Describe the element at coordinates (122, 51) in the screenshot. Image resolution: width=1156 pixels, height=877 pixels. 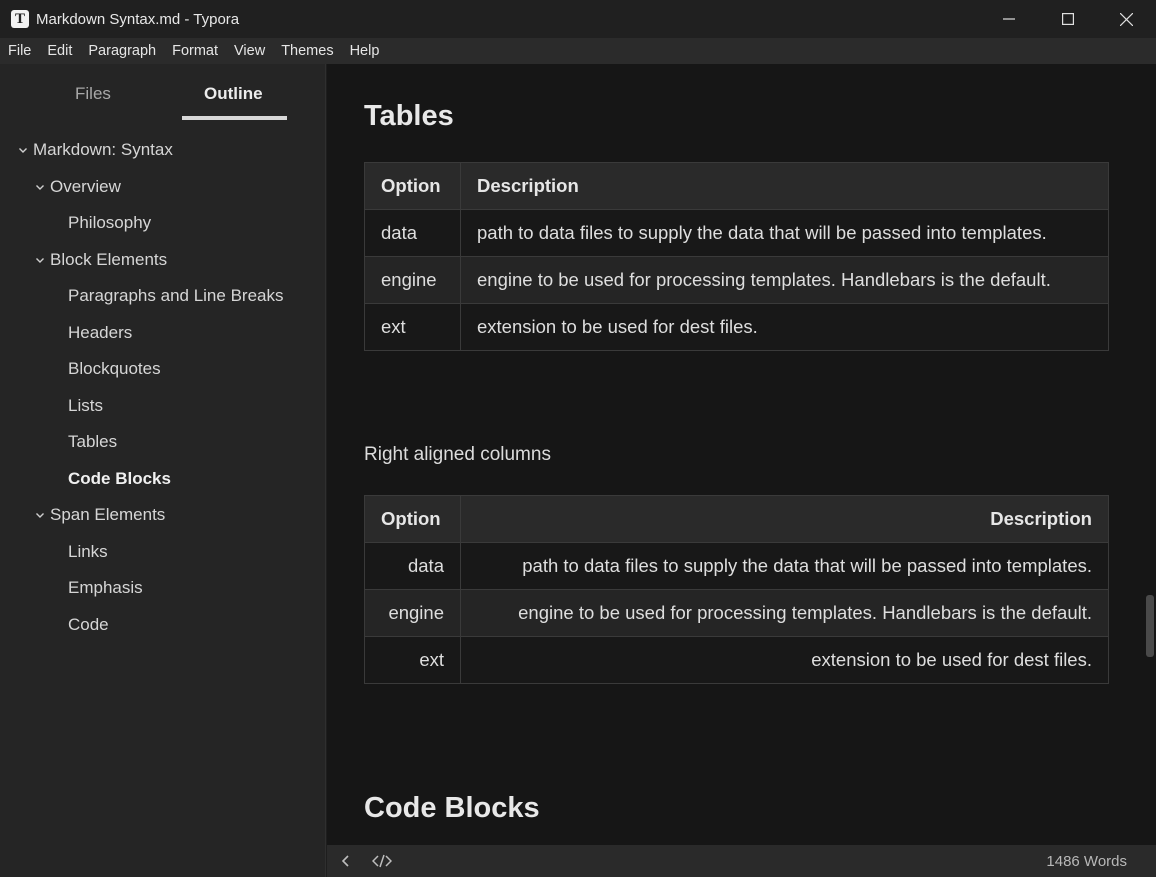
I see `menu-paragraph: Paragraph` at that location.